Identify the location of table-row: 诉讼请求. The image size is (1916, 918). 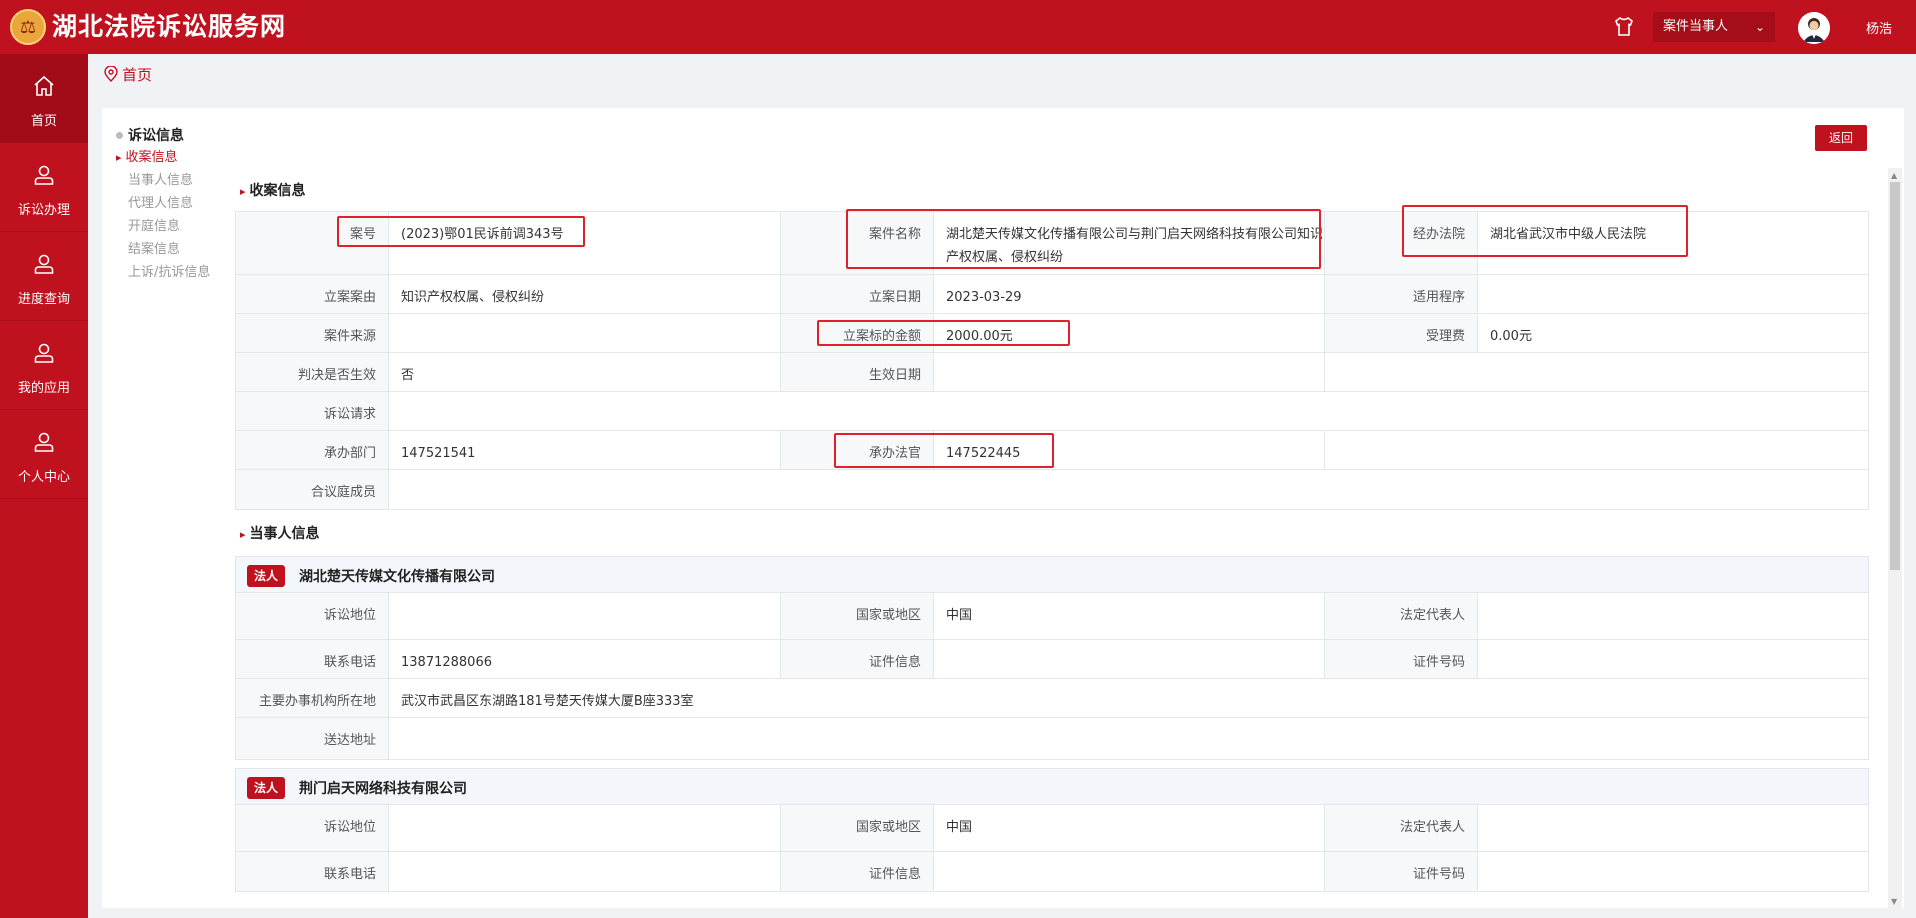
(1052, 411).